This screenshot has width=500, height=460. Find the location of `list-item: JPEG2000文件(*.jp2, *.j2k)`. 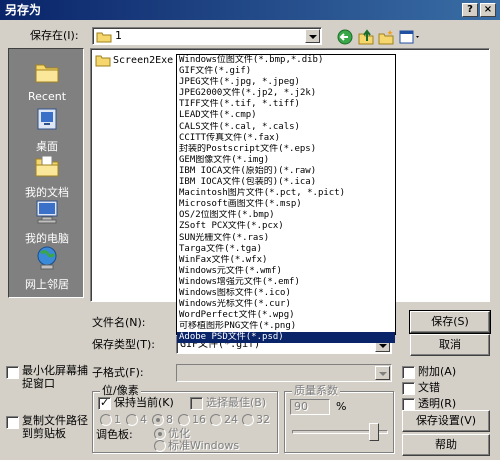

list-item: JPEG2000文件(*.jp2, *.j2k) is located at coordinates (286, 93).